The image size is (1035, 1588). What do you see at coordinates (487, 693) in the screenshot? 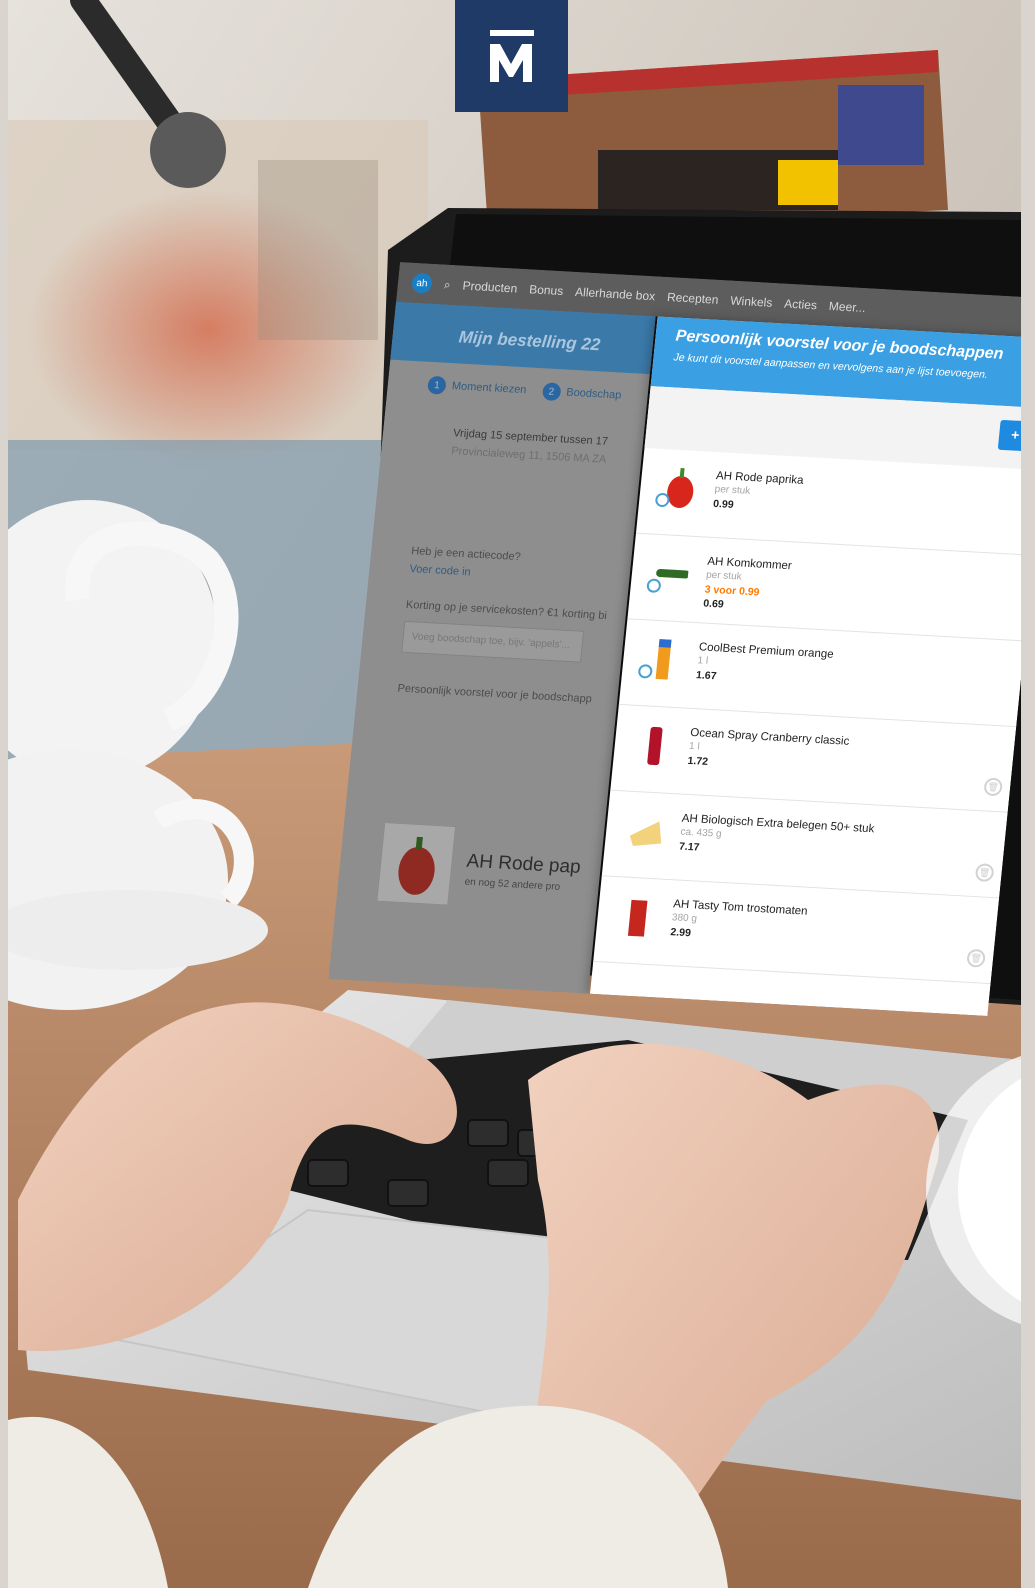
I see `suggestion-line: Persoonlijk voorstel voor je boodschapp` at bounding box center [487, 693].